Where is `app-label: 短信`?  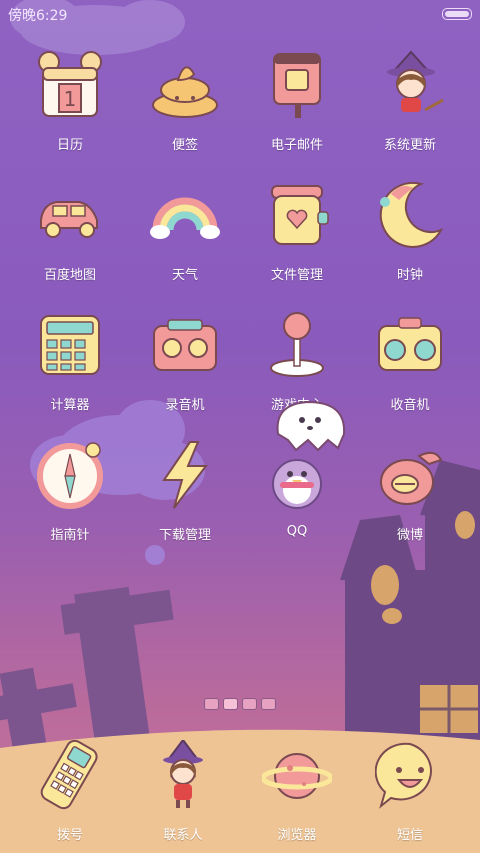 app-label: 短信 is located at coordinates (409, 835).